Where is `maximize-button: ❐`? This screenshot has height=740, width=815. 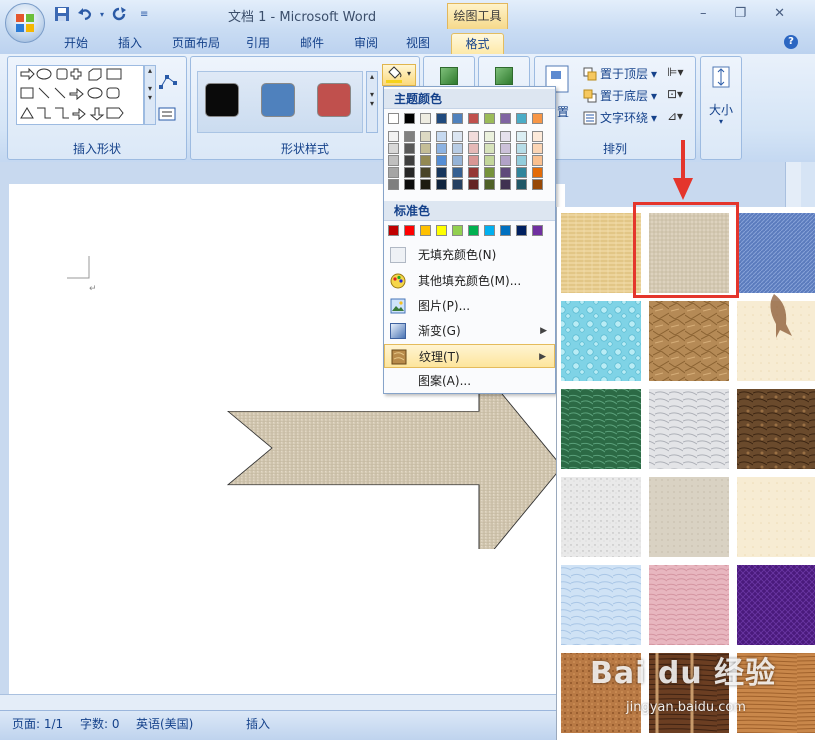 maximize-button: ❐ is located at coordinates (741, 13).